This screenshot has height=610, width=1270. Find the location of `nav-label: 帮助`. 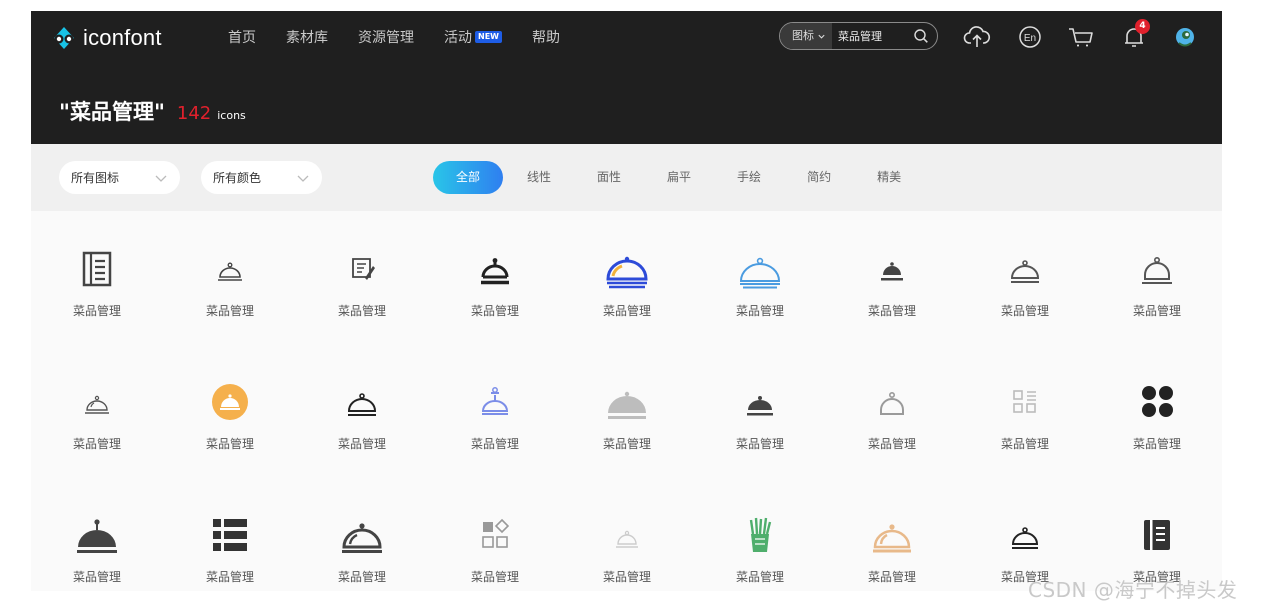

nav-label: 帮助 is located at coordinates (545, 38).